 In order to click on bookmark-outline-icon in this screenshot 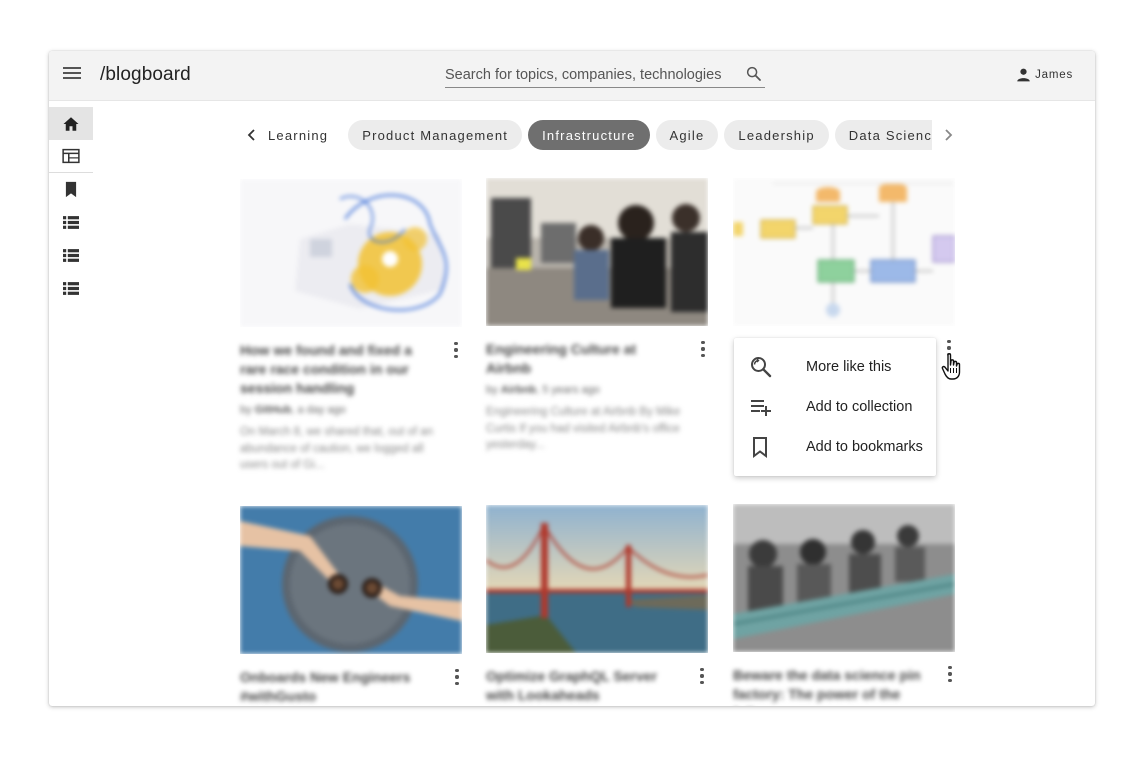, I will do `click(760, 447)`.